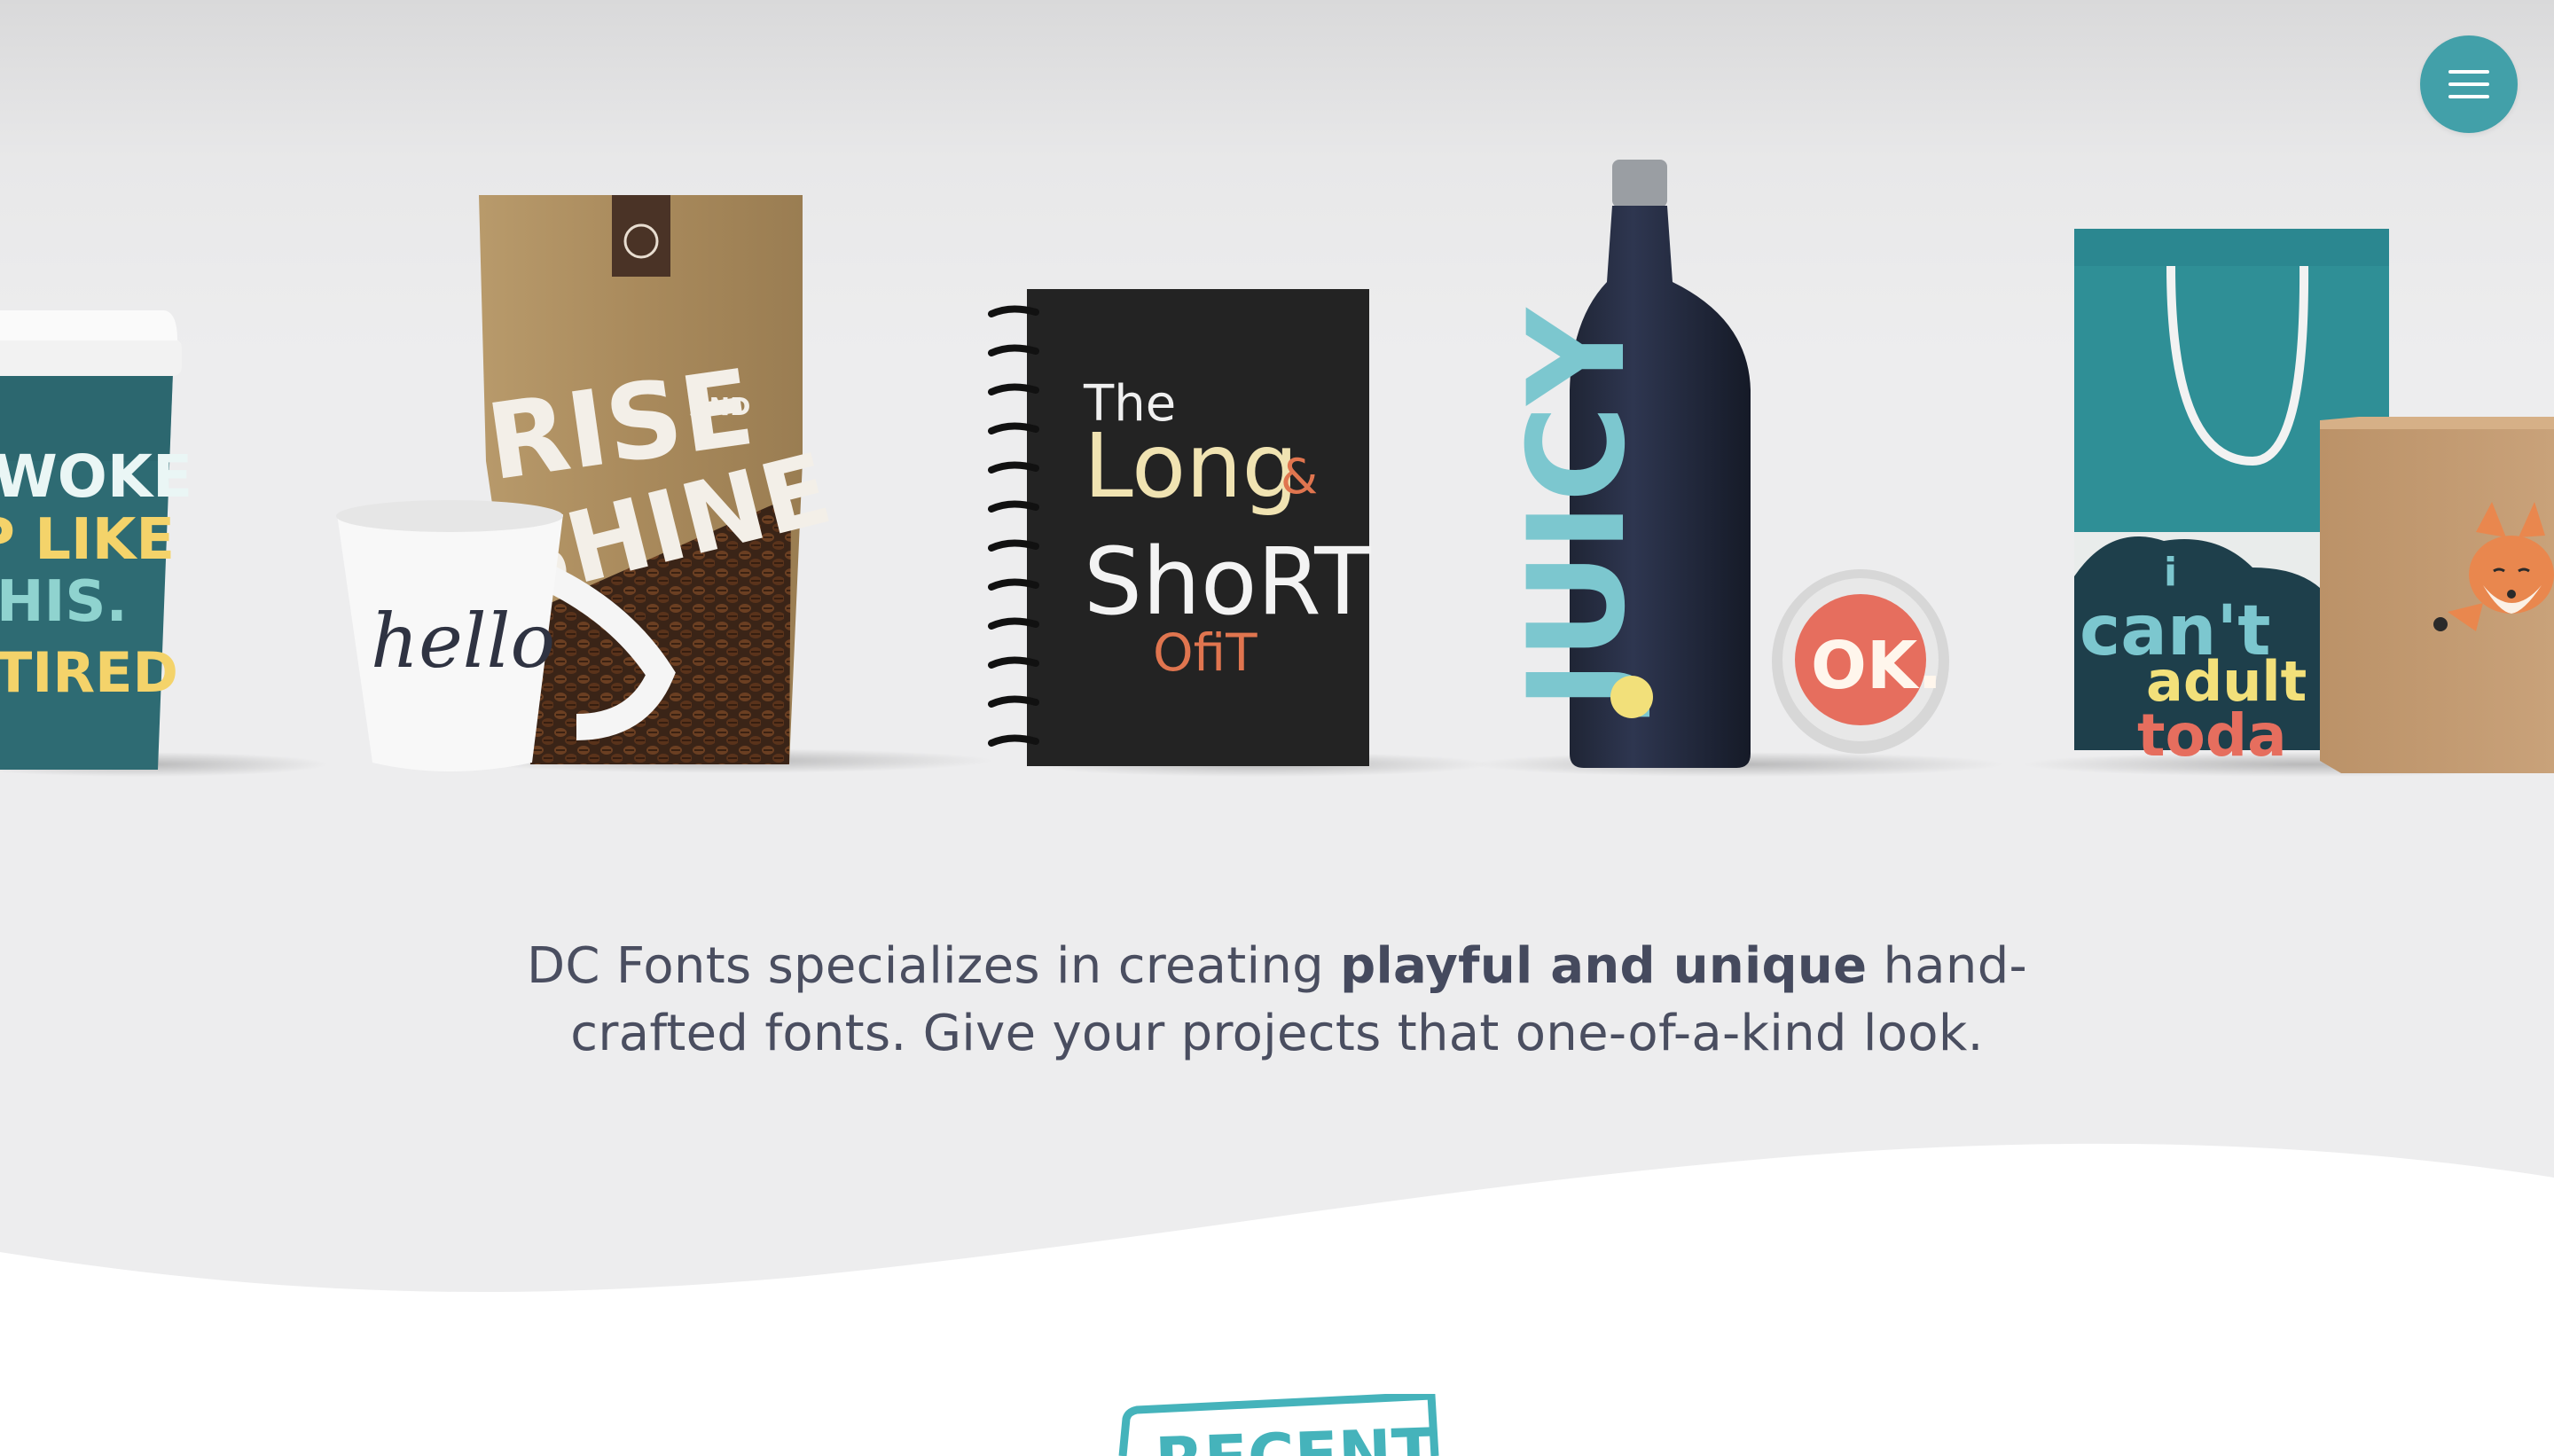 The height and width of the screenshot is (1456, 2554). I want to click on tagline-text-start: DC Fonts specializes in creating, so click(933, 966).